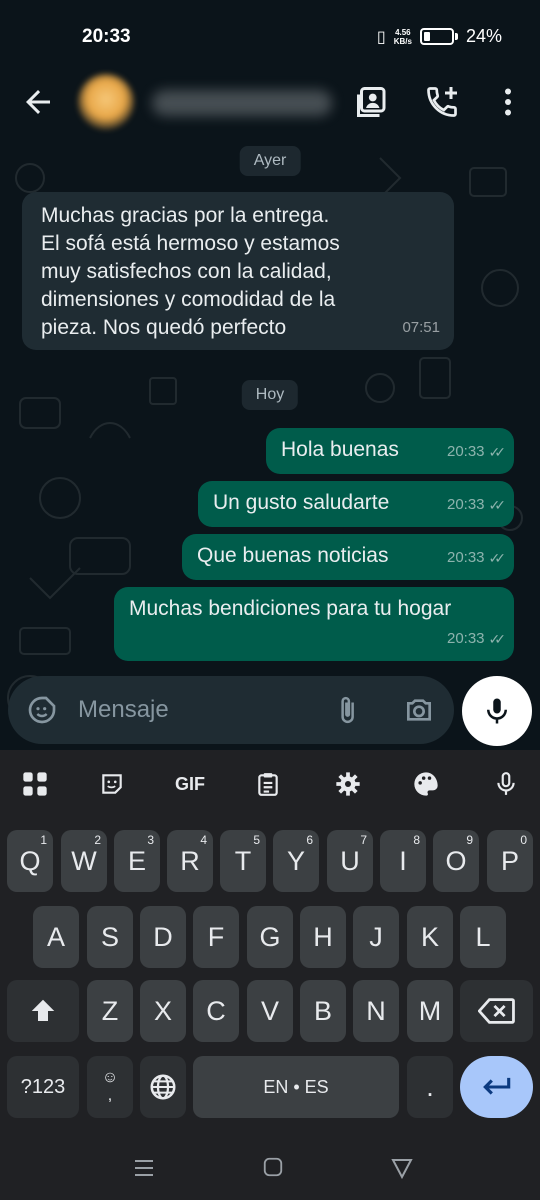 The height and width of the screenshot is (1200, 540). Describe the element at coordinates (421, 328) in the screenshot. I see `message-meta: 07:51` at that location.